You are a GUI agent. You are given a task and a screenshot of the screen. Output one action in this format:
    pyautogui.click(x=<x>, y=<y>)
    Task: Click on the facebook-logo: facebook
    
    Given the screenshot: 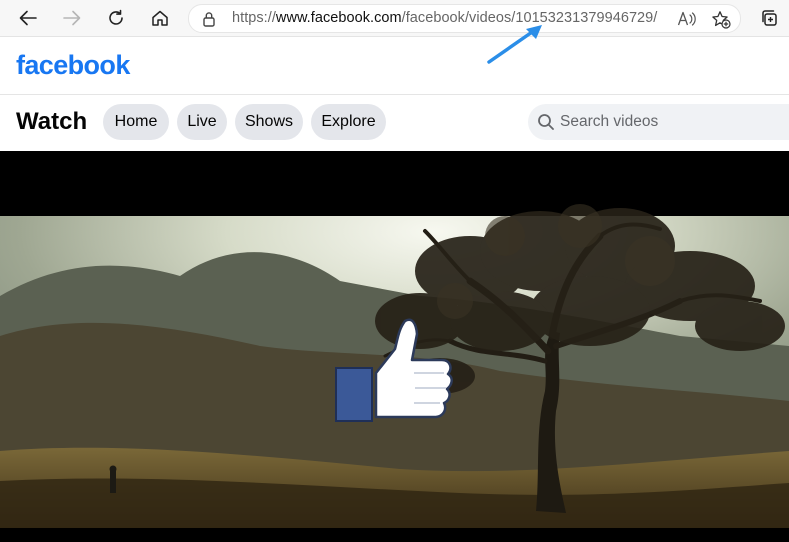 What is the action you would take?
    pyautogui.click(x=73, y=65)
    